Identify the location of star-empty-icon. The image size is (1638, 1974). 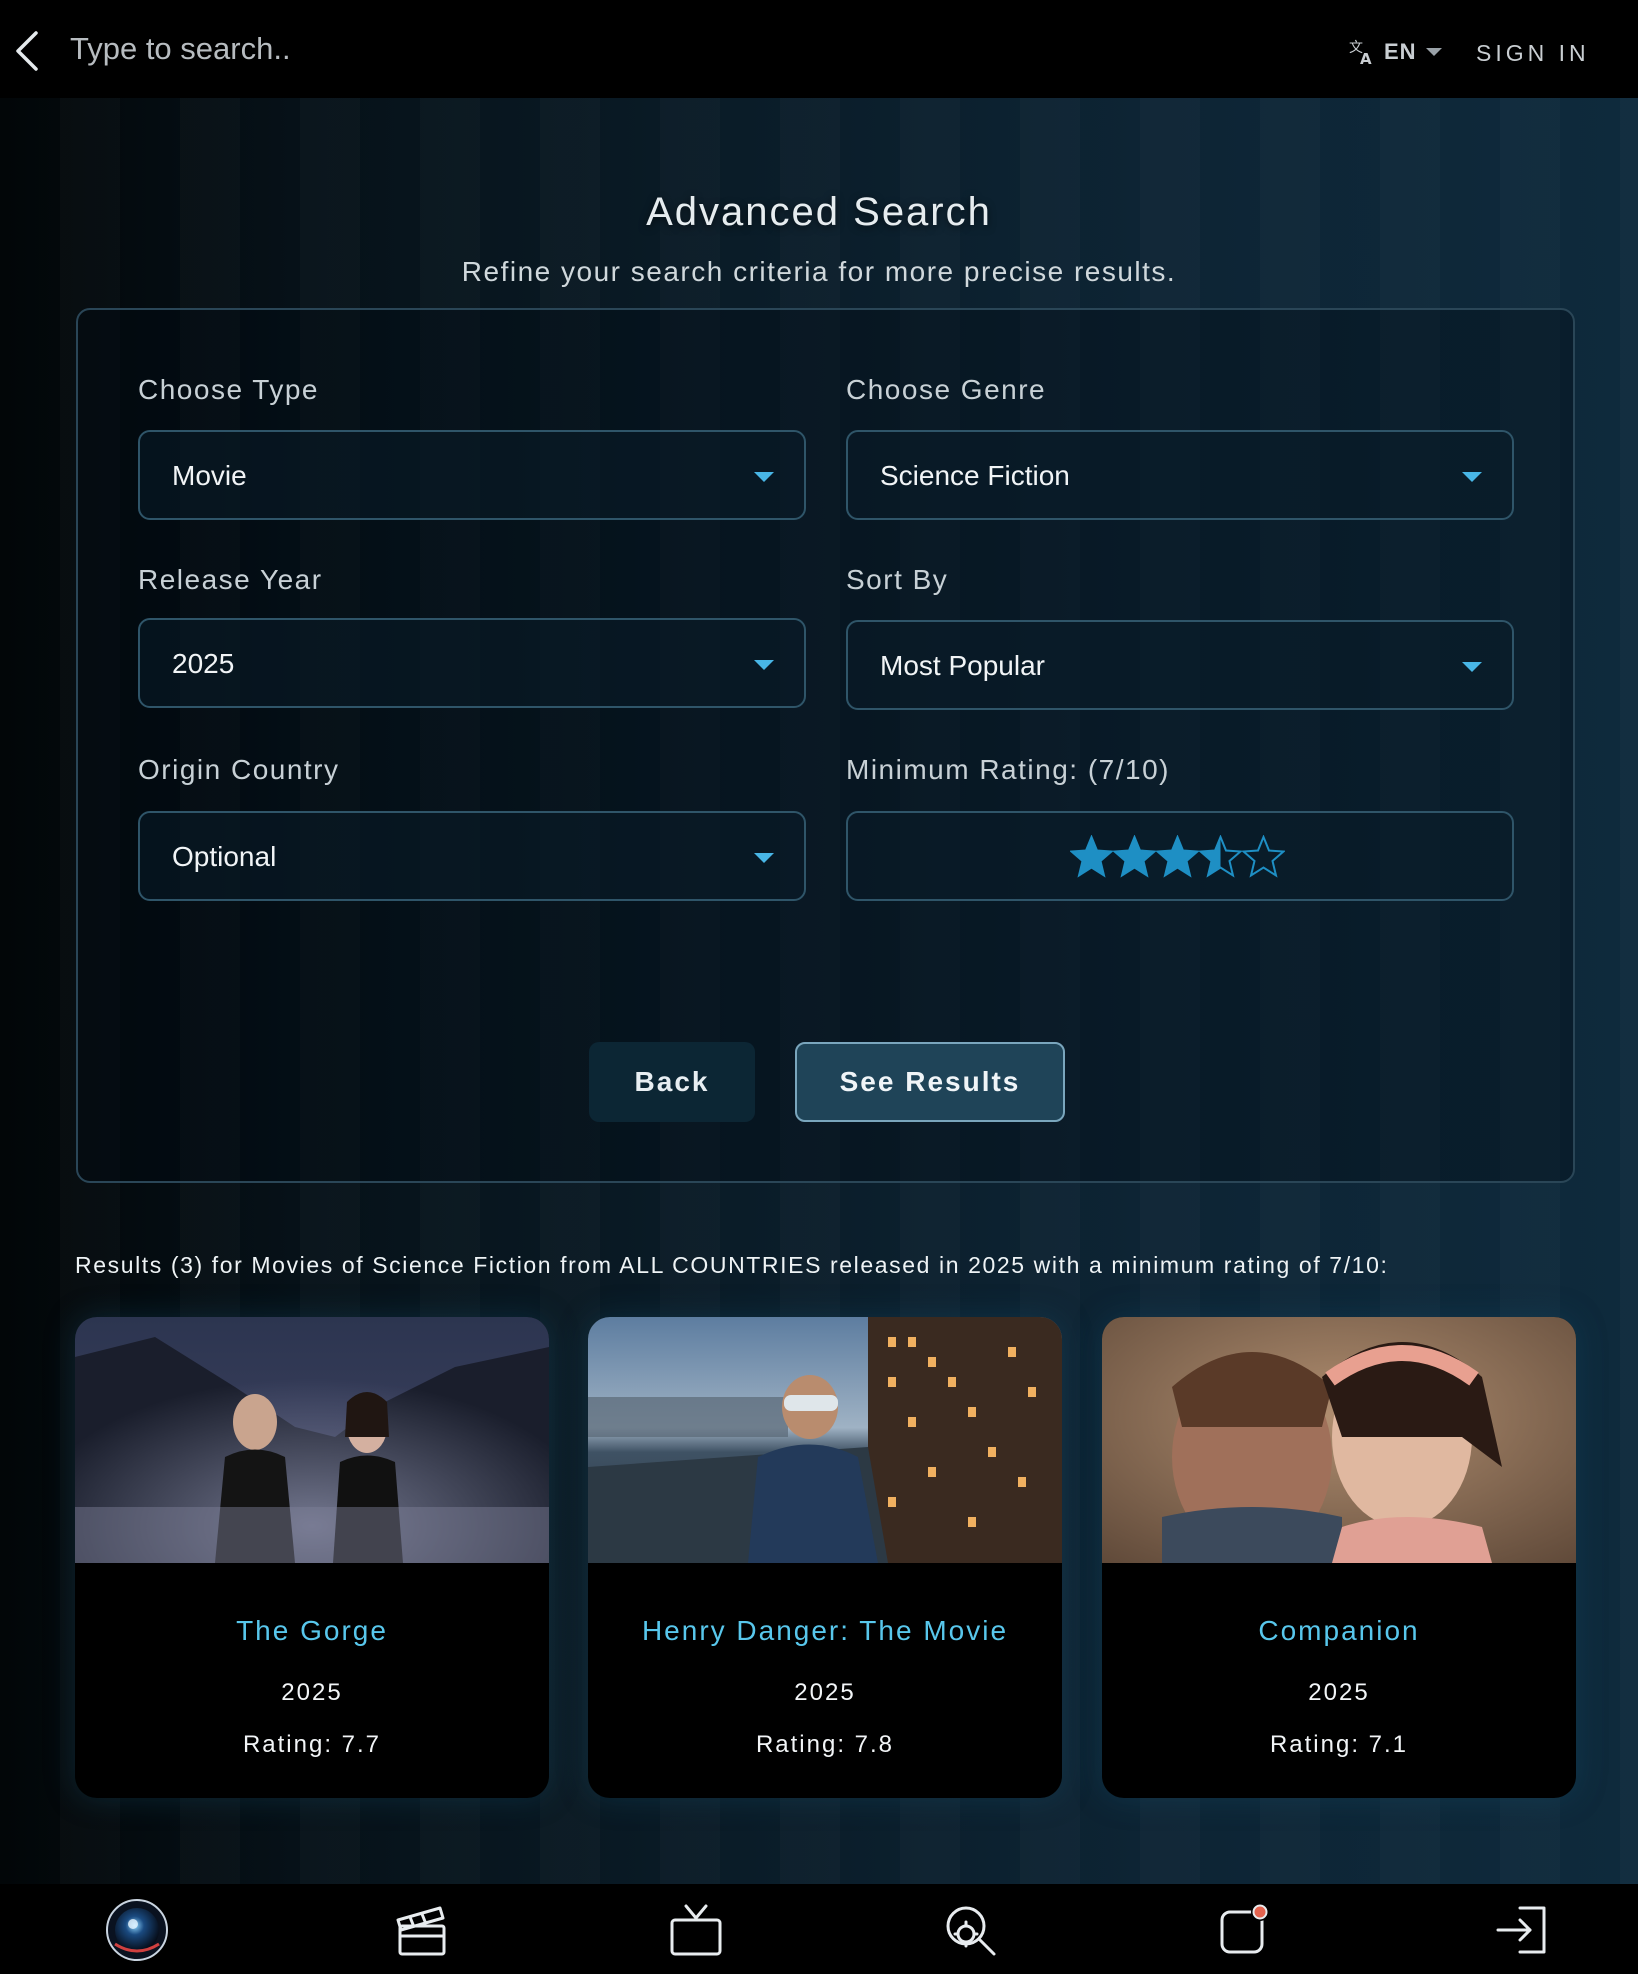
(1263, 857).